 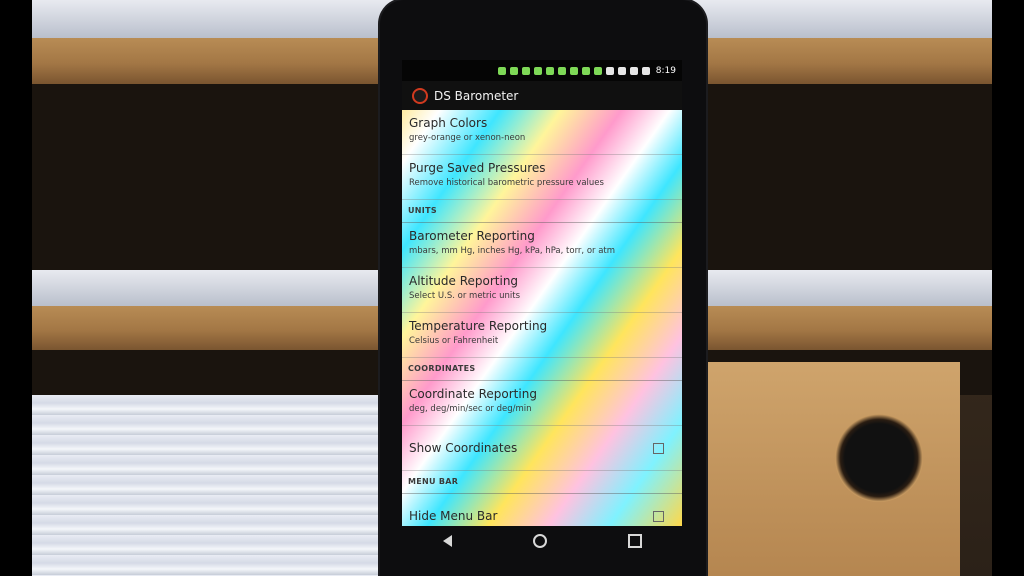 I want to click on setting-show-coordinates: Show Coordinates, so click(x=542, y=448).